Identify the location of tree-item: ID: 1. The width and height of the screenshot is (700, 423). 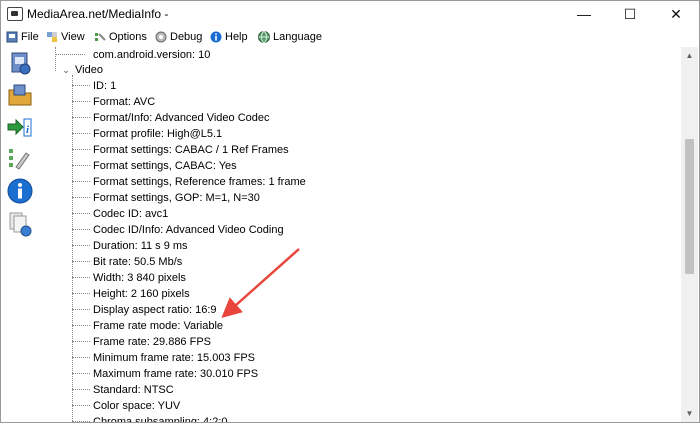
(104, 86).